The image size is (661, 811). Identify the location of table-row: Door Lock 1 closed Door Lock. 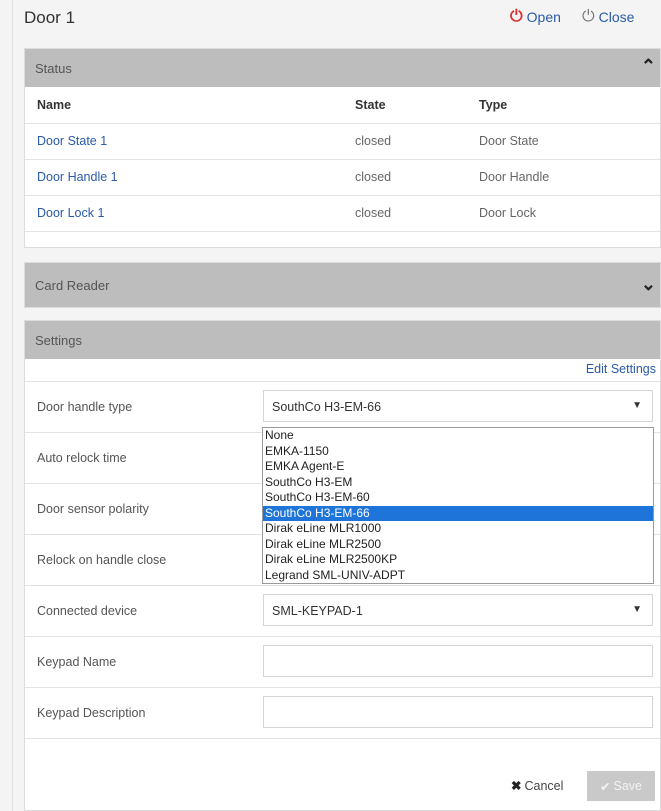
(342, 213).